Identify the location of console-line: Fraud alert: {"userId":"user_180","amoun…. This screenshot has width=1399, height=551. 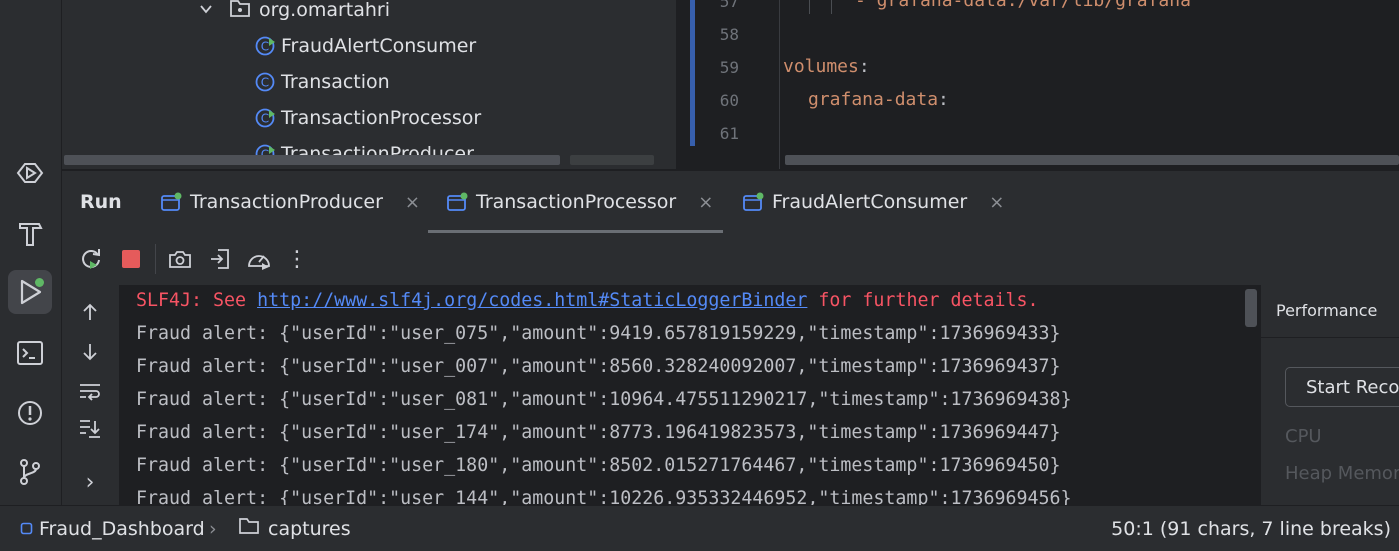
(598, 465).